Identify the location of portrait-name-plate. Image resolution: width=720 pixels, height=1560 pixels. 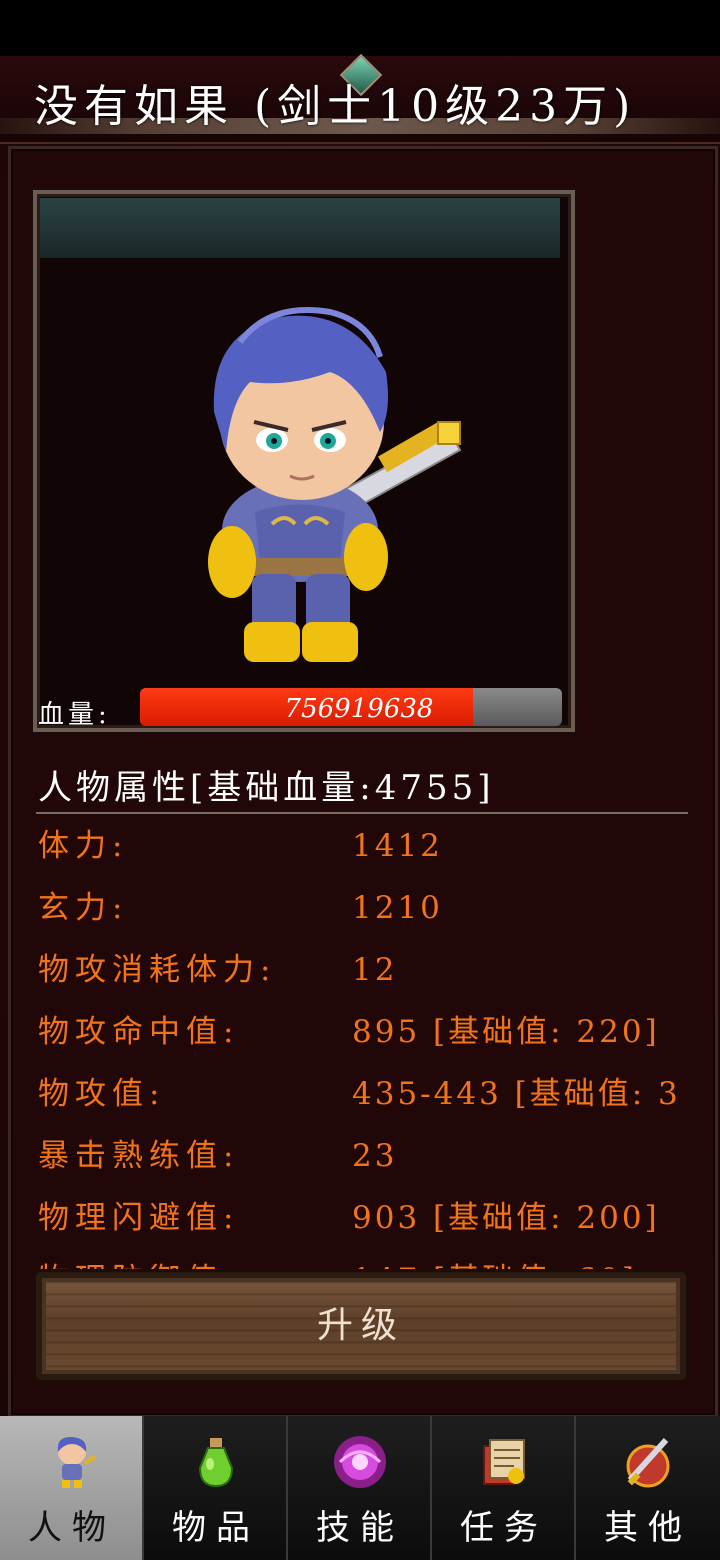
(300, 228).